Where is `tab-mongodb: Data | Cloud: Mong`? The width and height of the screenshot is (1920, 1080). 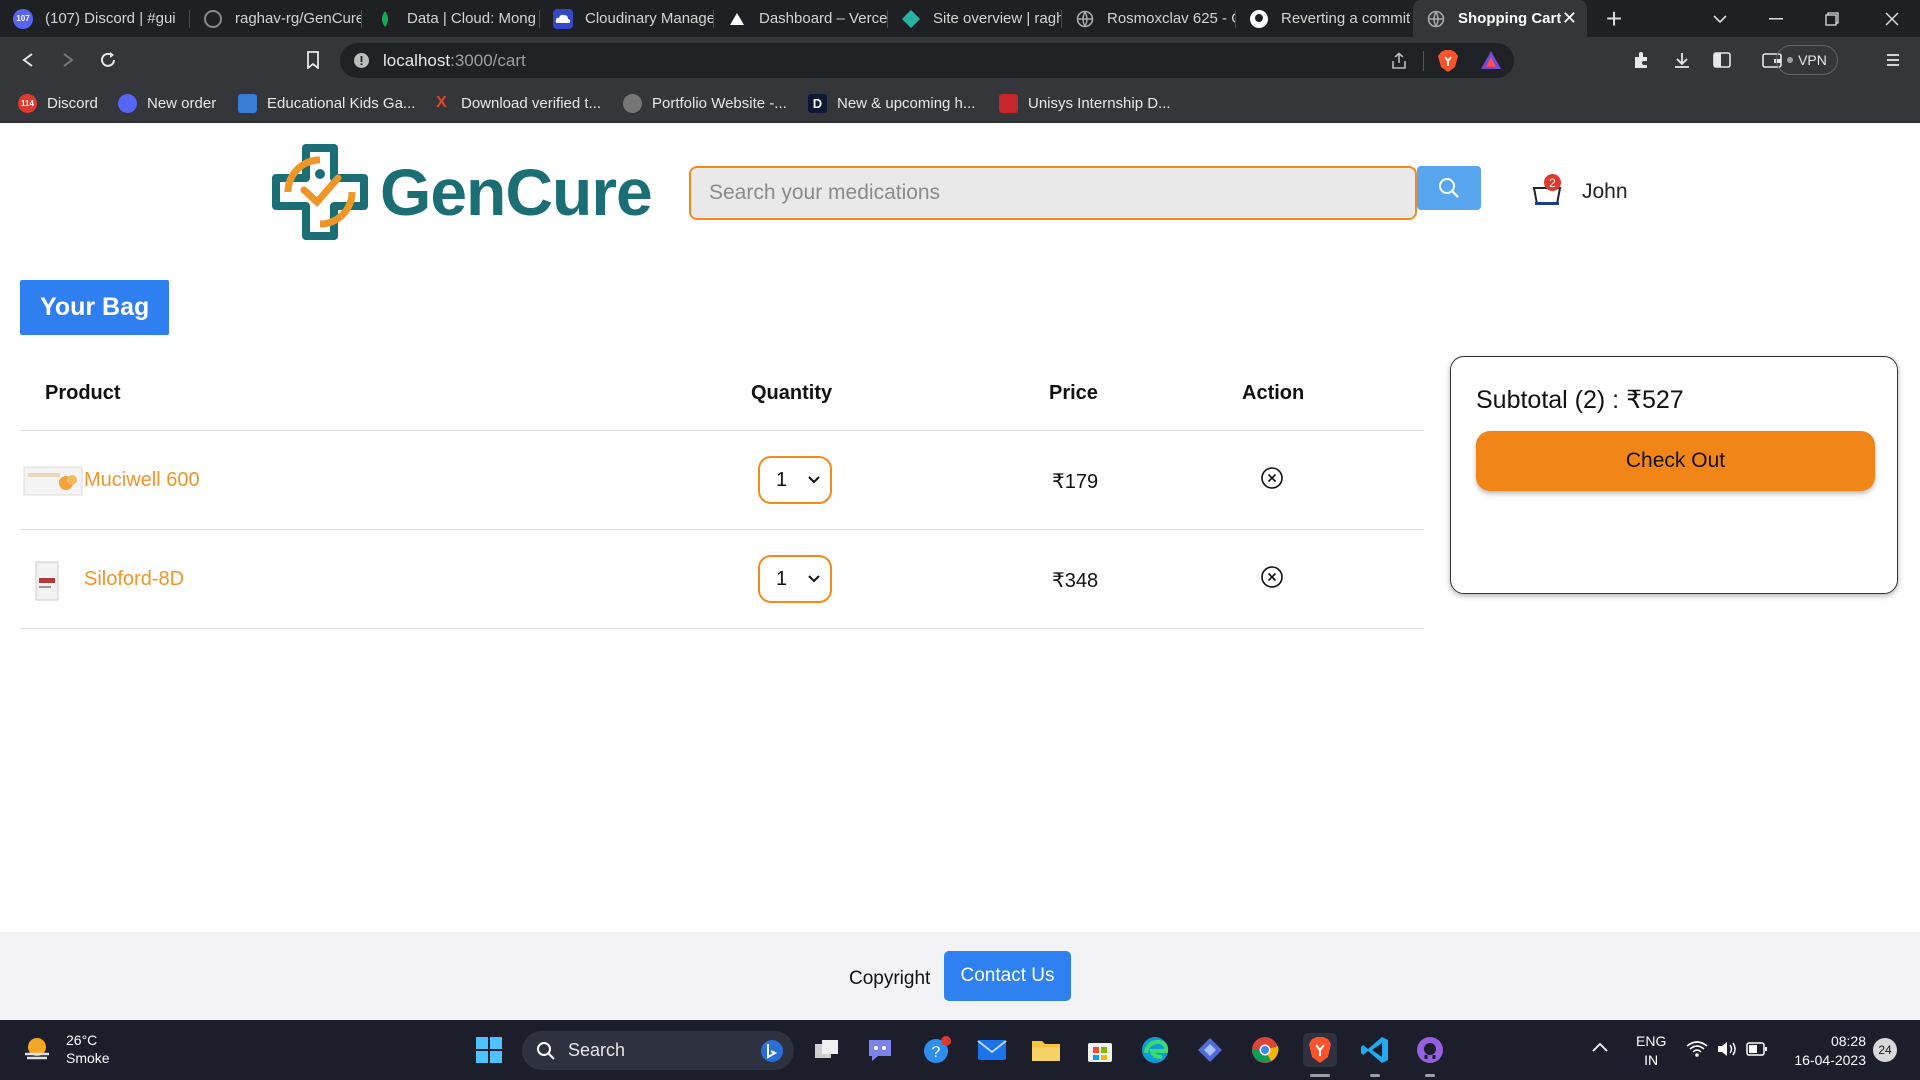 tab-mongodb: Data | Cloud: Mong is located at coordinates (451, 18).